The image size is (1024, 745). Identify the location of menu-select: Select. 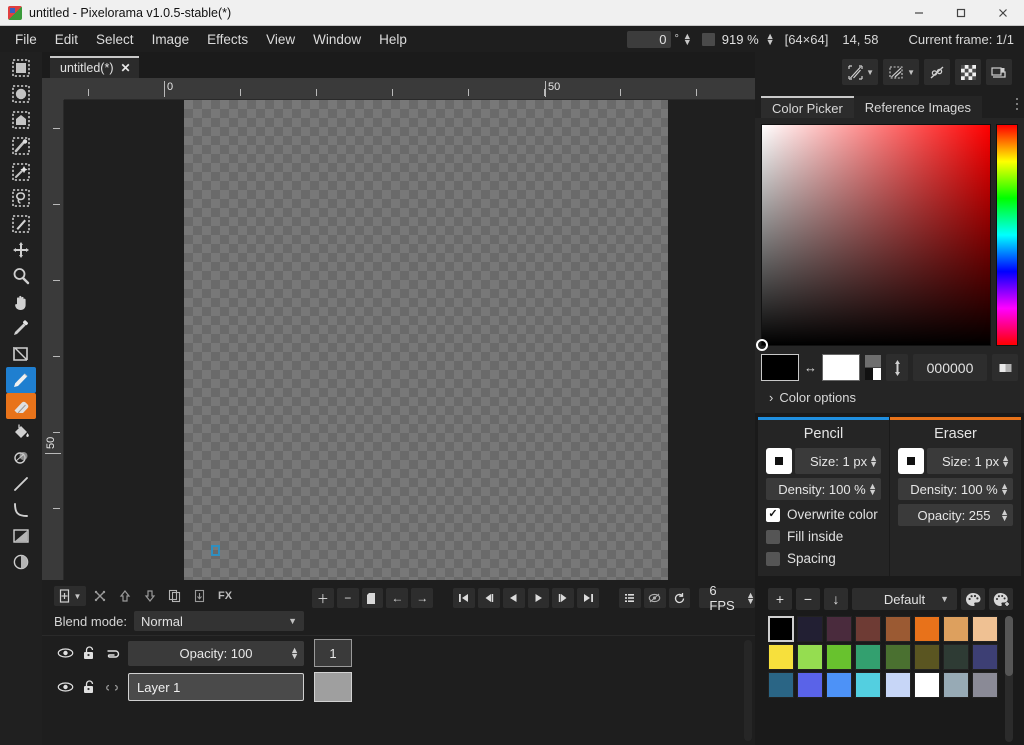
(115, 39).